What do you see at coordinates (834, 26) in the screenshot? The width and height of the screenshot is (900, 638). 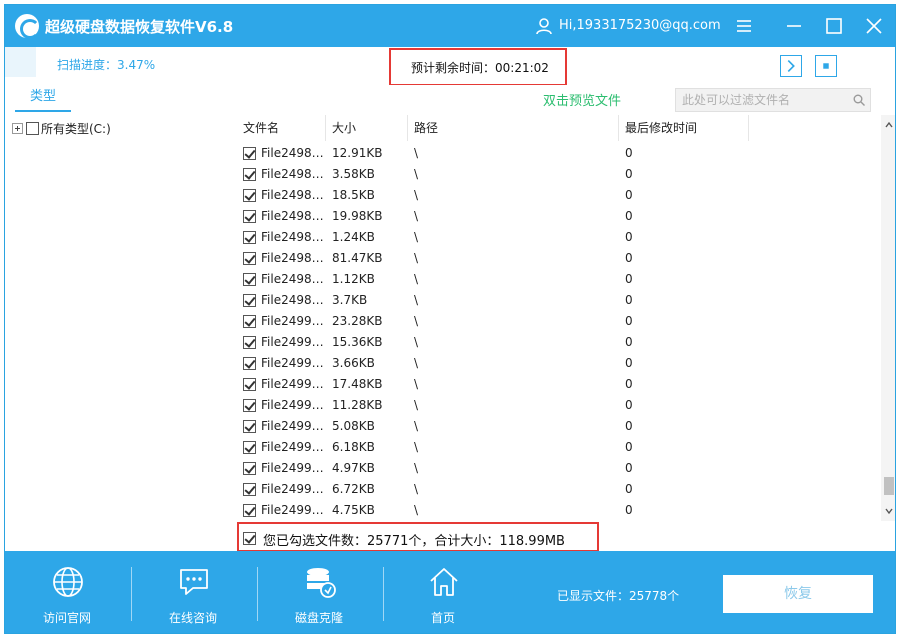 I see `maximize-icon` at bounding box center [834, 26].